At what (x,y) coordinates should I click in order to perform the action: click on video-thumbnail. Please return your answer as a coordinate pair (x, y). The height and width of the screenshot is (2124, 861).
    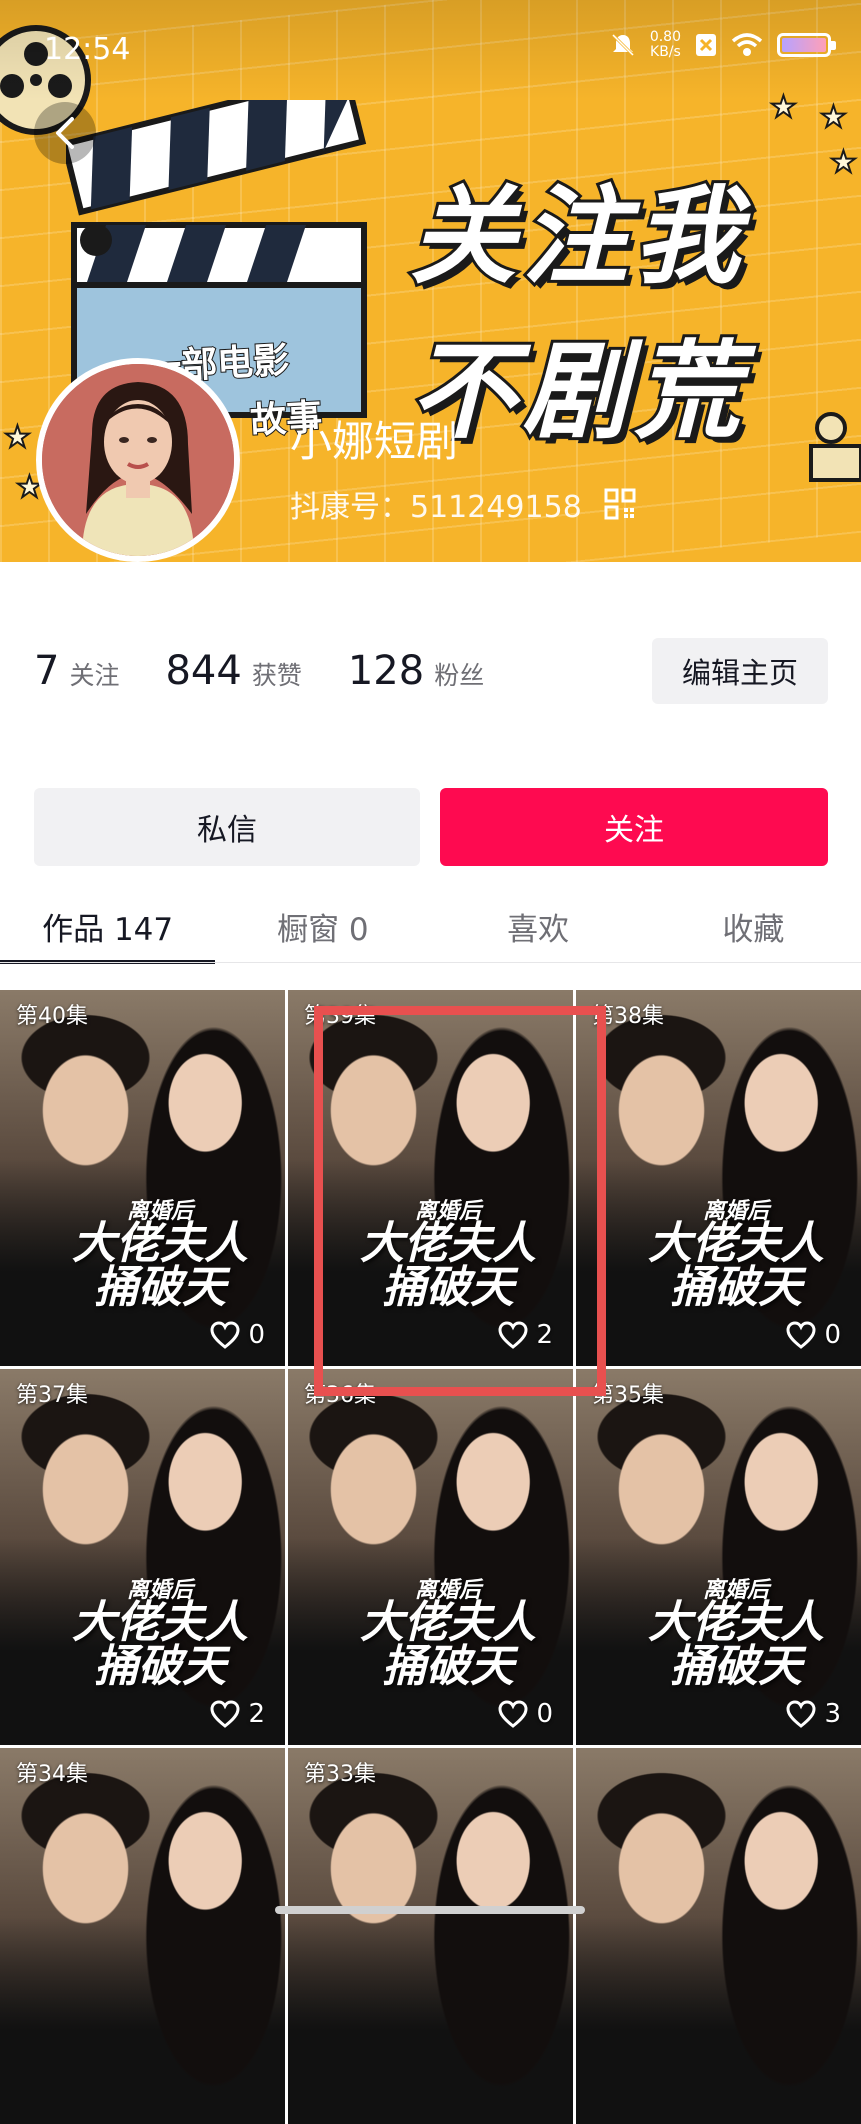
    Looking at the image, I should click on (718, 1936).